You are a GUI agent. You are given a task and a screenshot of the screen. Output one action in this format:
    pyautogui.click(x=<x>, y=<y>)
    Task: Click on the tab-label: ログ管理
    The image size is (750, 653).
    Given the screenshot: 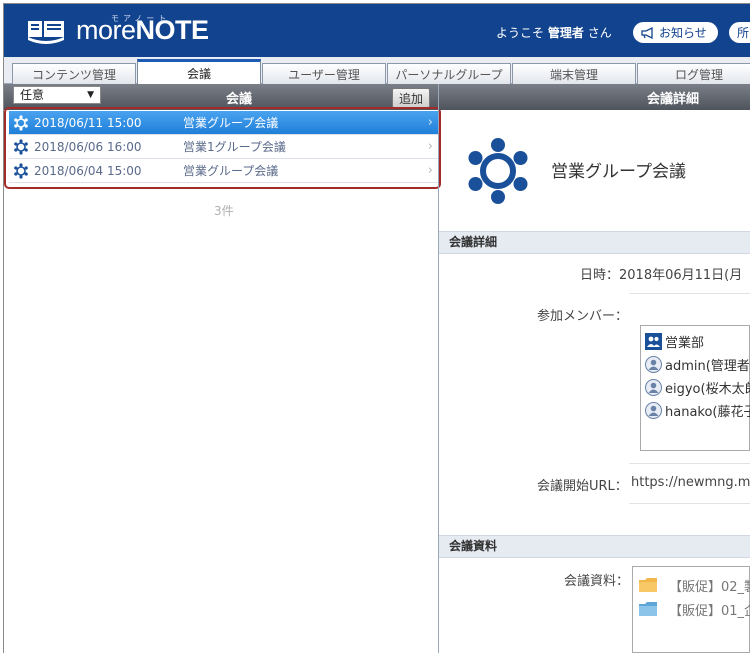 What is the action you would take?
    pyautogui.click(x=698, y=74)
    